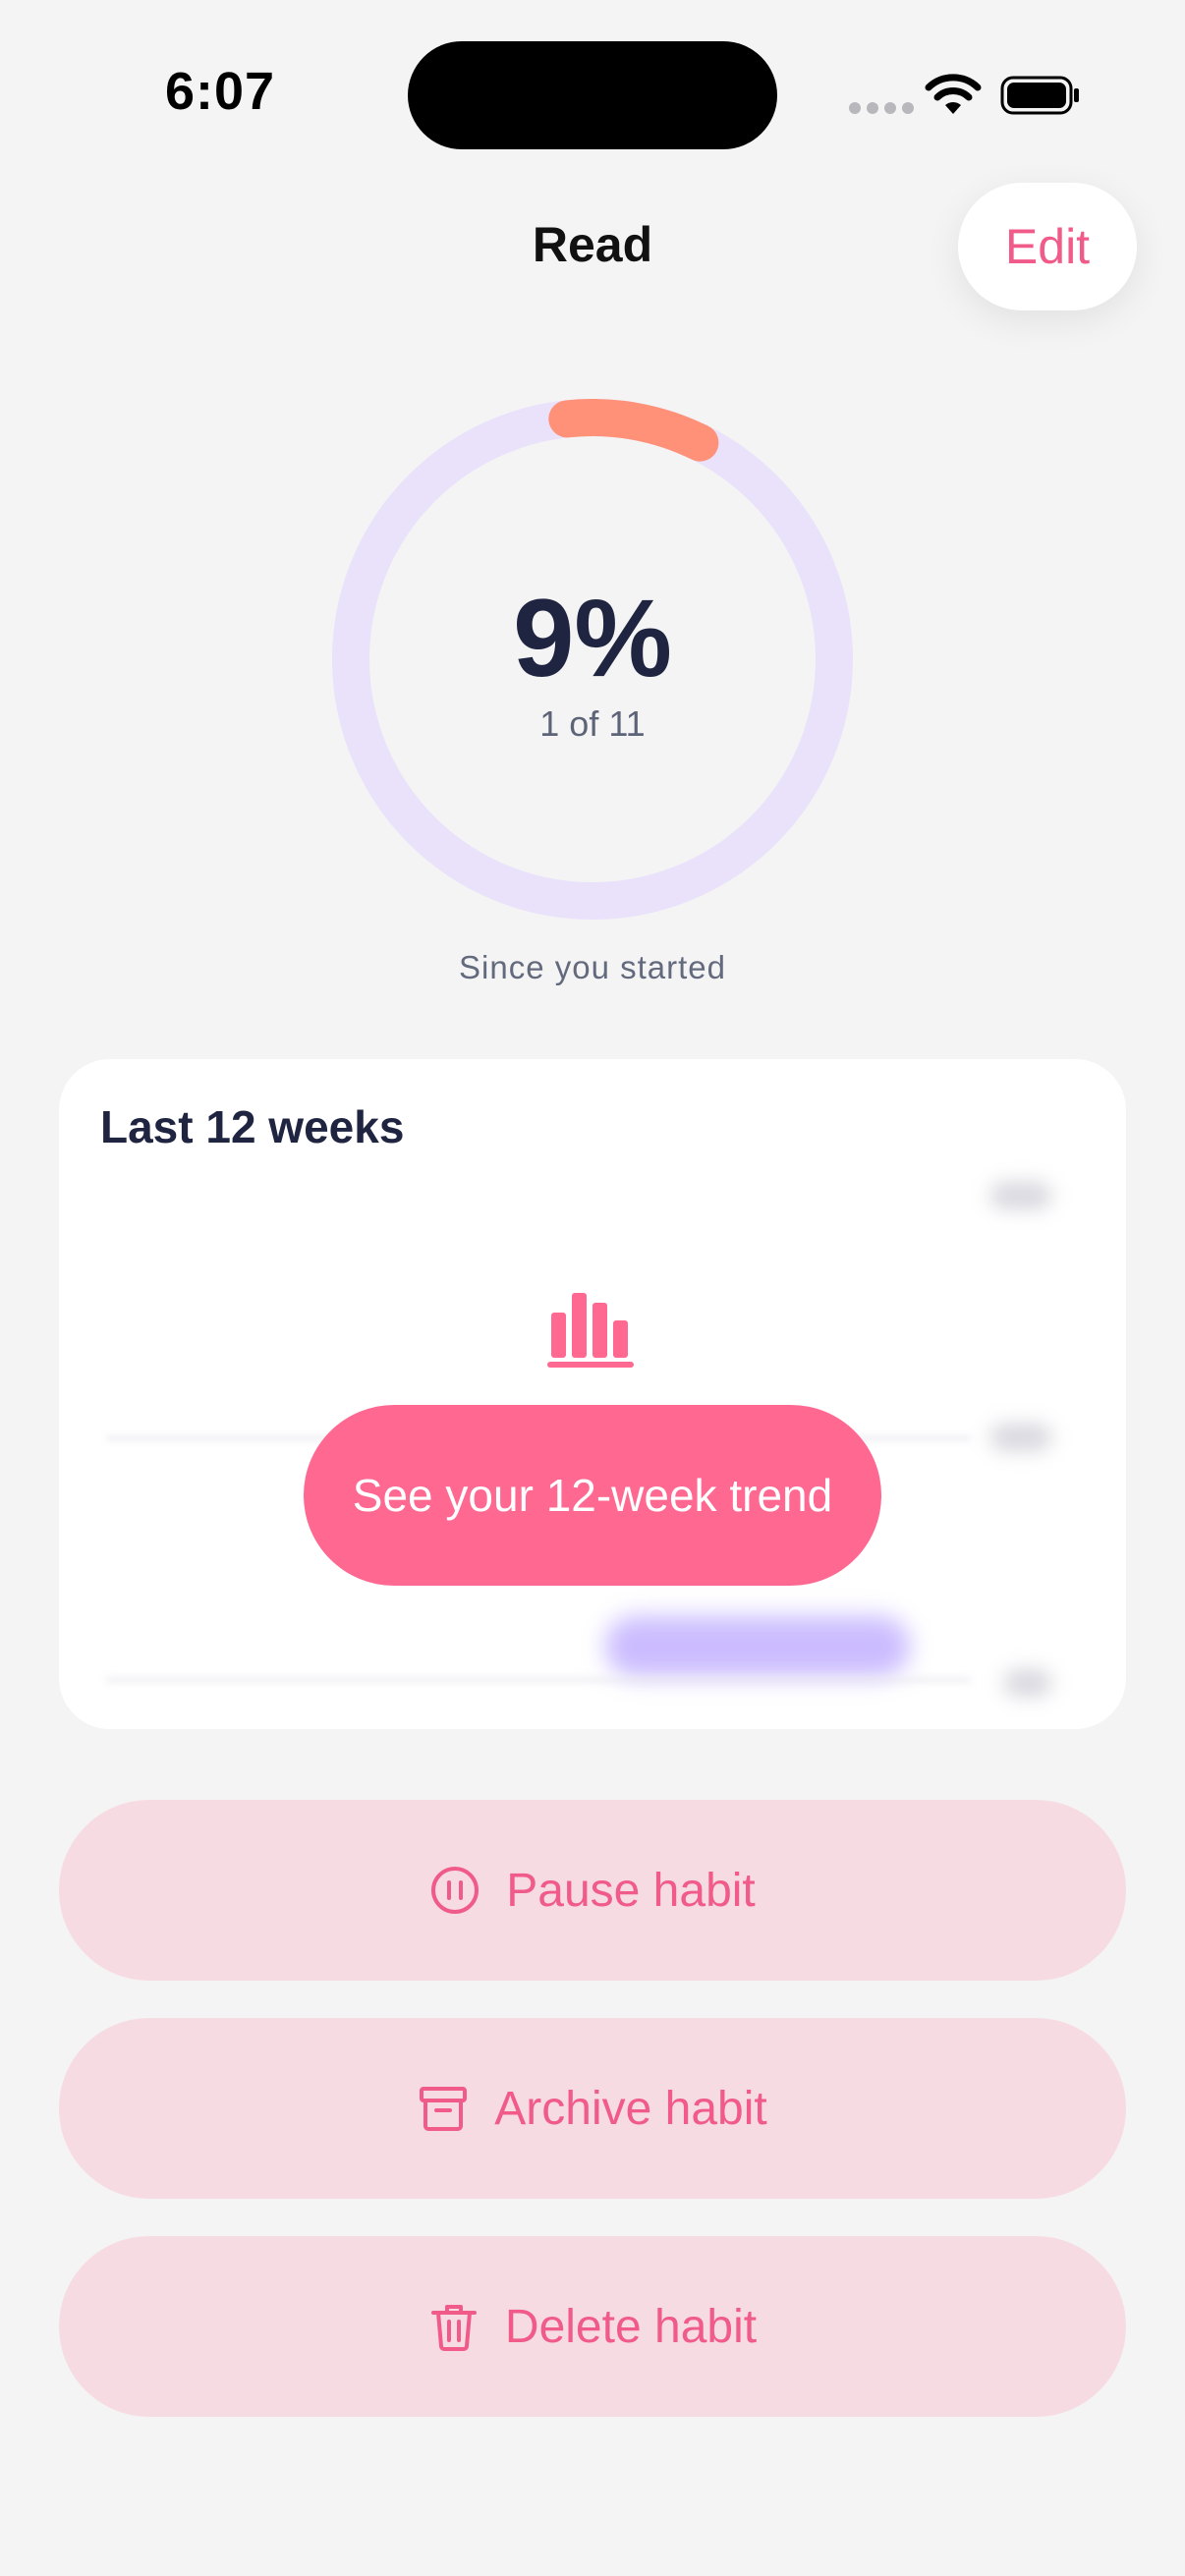 The height and width of the screenshot is (2576, 1185). What do you see at coordinates (591, 1330) in the screenshot?
I see `bar-chart-icon` at bounding box center [591, 1330].